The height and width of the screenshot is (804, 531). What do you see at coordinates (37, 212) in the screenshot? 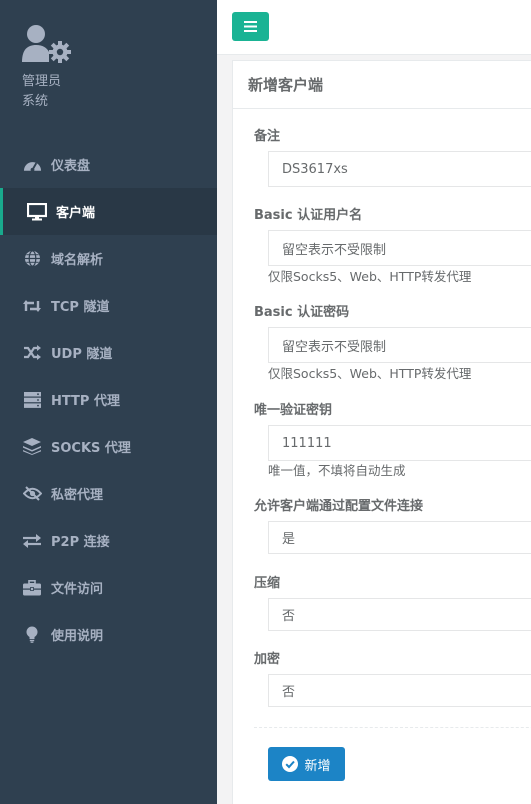
I see `desktop-icon` at bounding box center [37, 212].